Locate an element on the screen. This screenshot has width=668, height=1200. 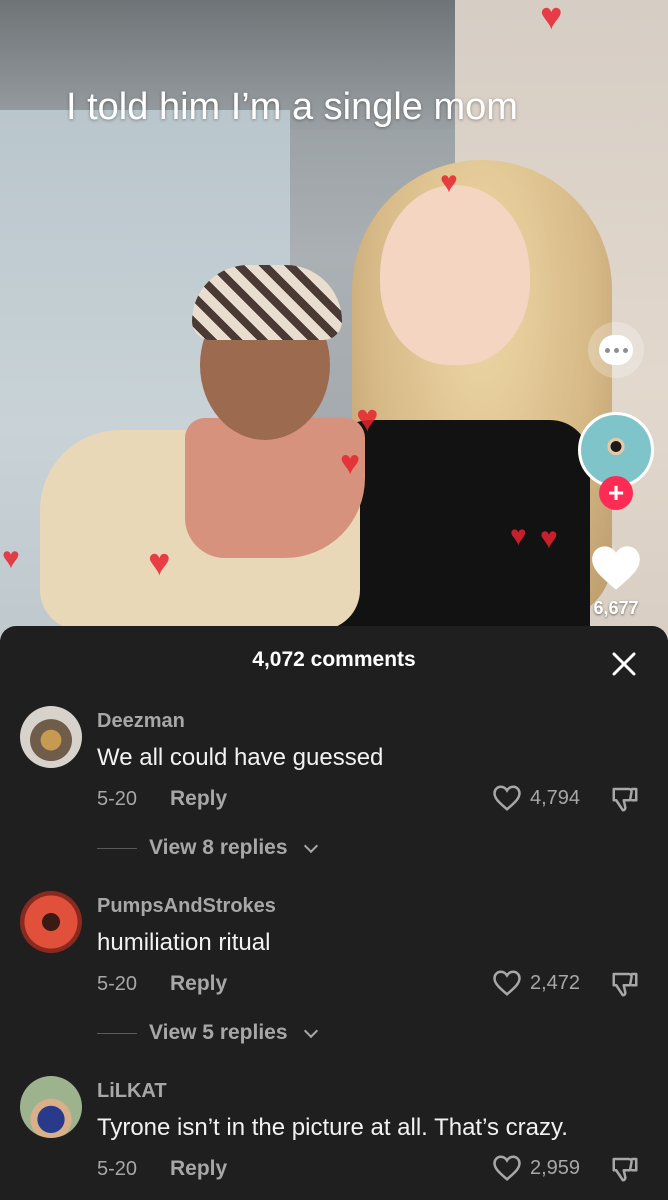
comment-like-button: 4,794 is located at coordinates (536, 798).